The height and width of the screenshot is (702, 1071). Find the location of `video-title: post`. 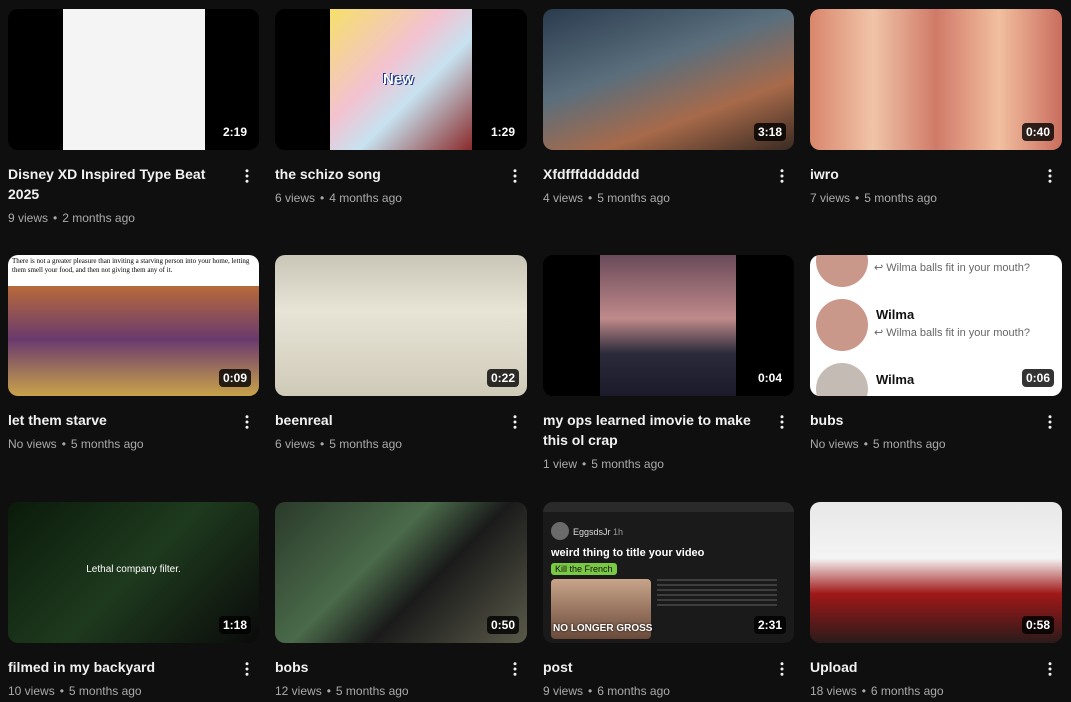

video-title: post is located at coordinates (653, 667).